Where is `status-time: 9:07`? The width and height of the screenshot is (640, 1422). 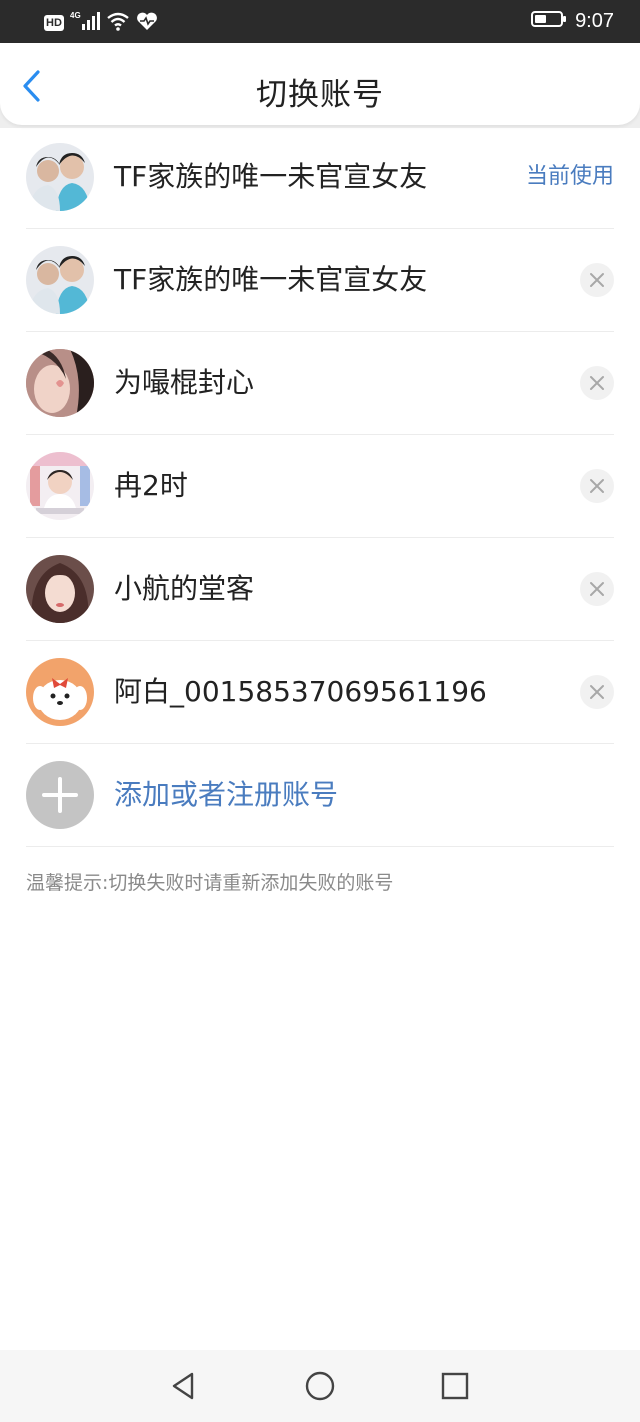
status-time: 9:07 is located at coordinates (594, 20).